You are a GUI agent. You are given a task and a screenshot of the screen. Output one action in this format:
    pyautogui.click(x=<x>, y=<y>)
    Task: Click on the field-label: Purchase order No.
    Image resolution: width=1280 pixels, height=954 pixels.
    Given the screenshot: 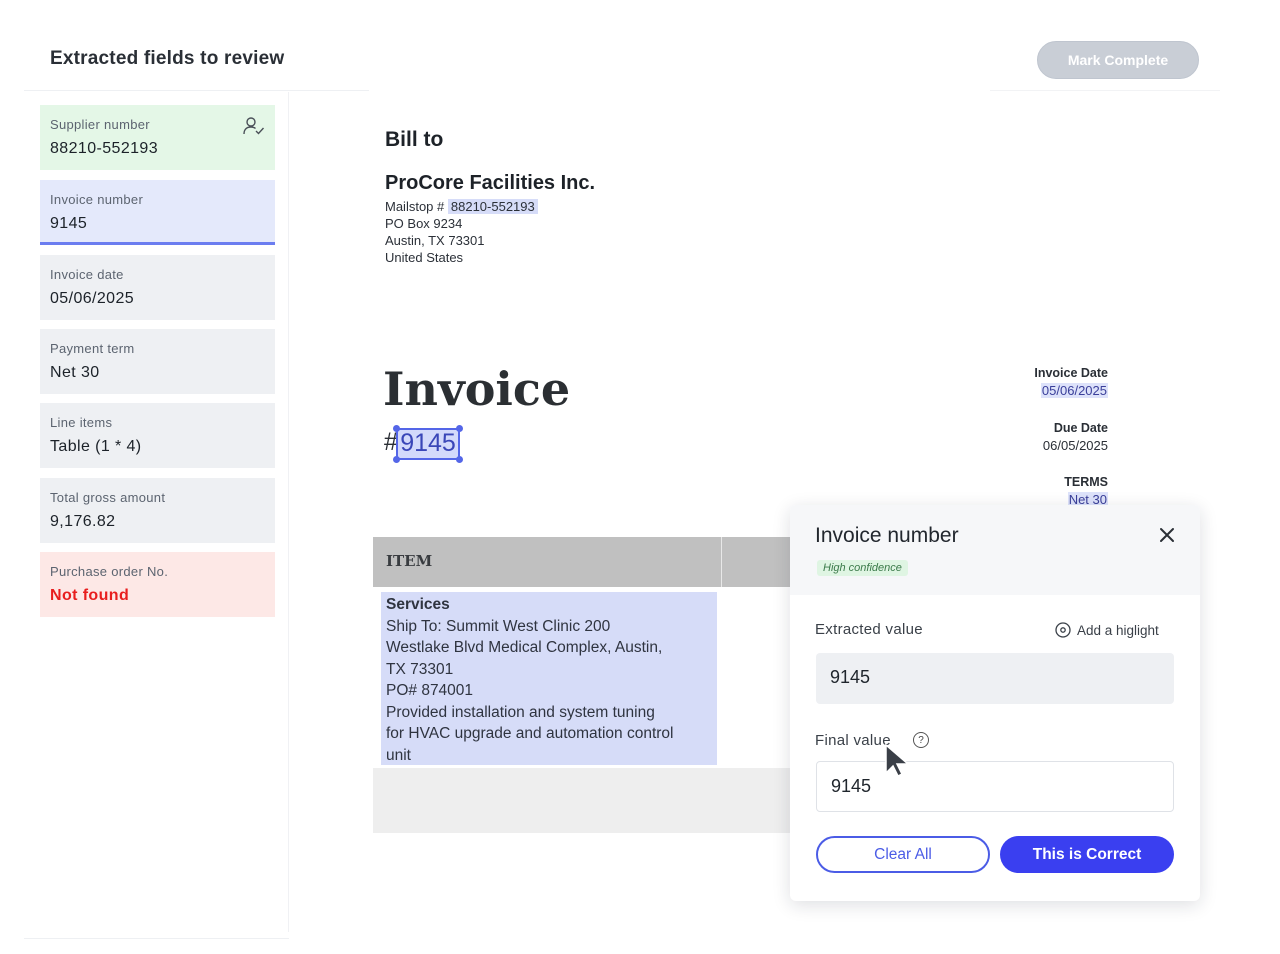 What is the action you would take?
    pyautogui.click(x=109, y=571)
    